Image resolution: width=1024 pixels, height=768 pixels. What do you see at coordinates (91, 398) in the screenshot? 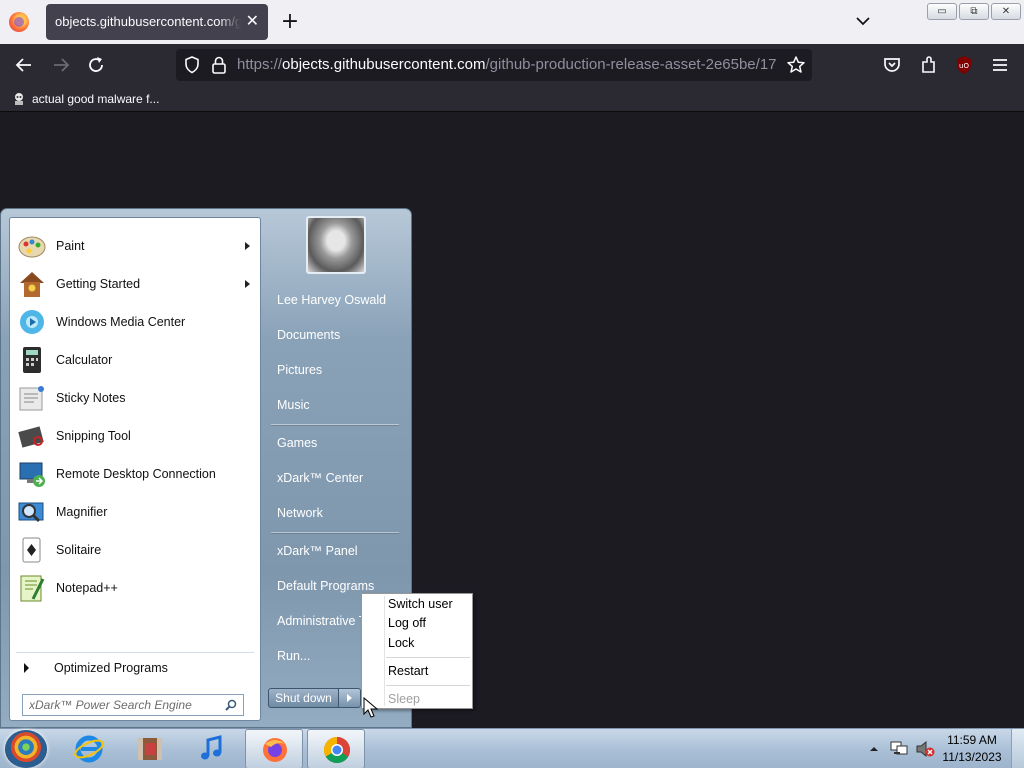
I see `program-label: Sticky Notes` at bounding box center [91, 398].